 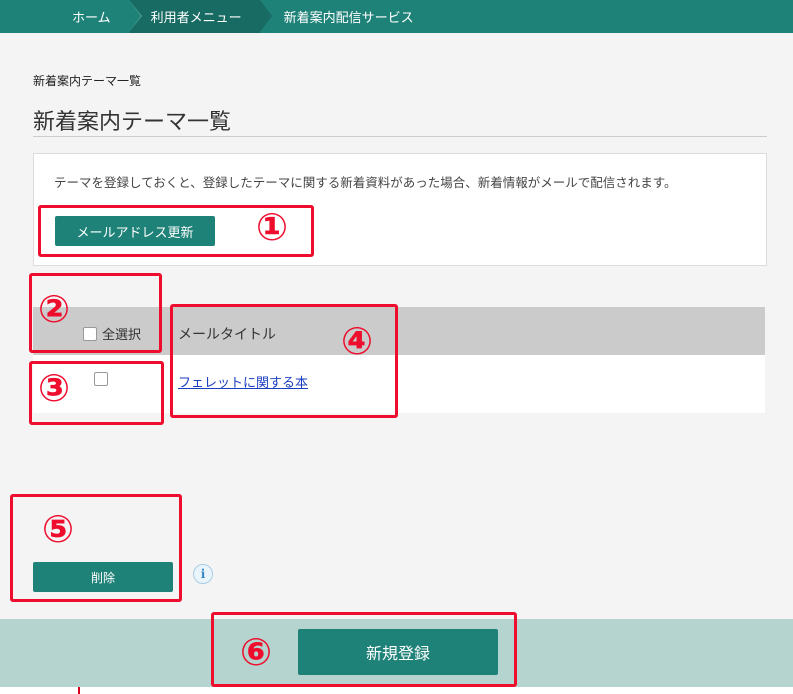 What do you see at coordinates (272, 227) in the screenshot?
I see `annotation-number-1: ①` at bounding box center [272, 227].